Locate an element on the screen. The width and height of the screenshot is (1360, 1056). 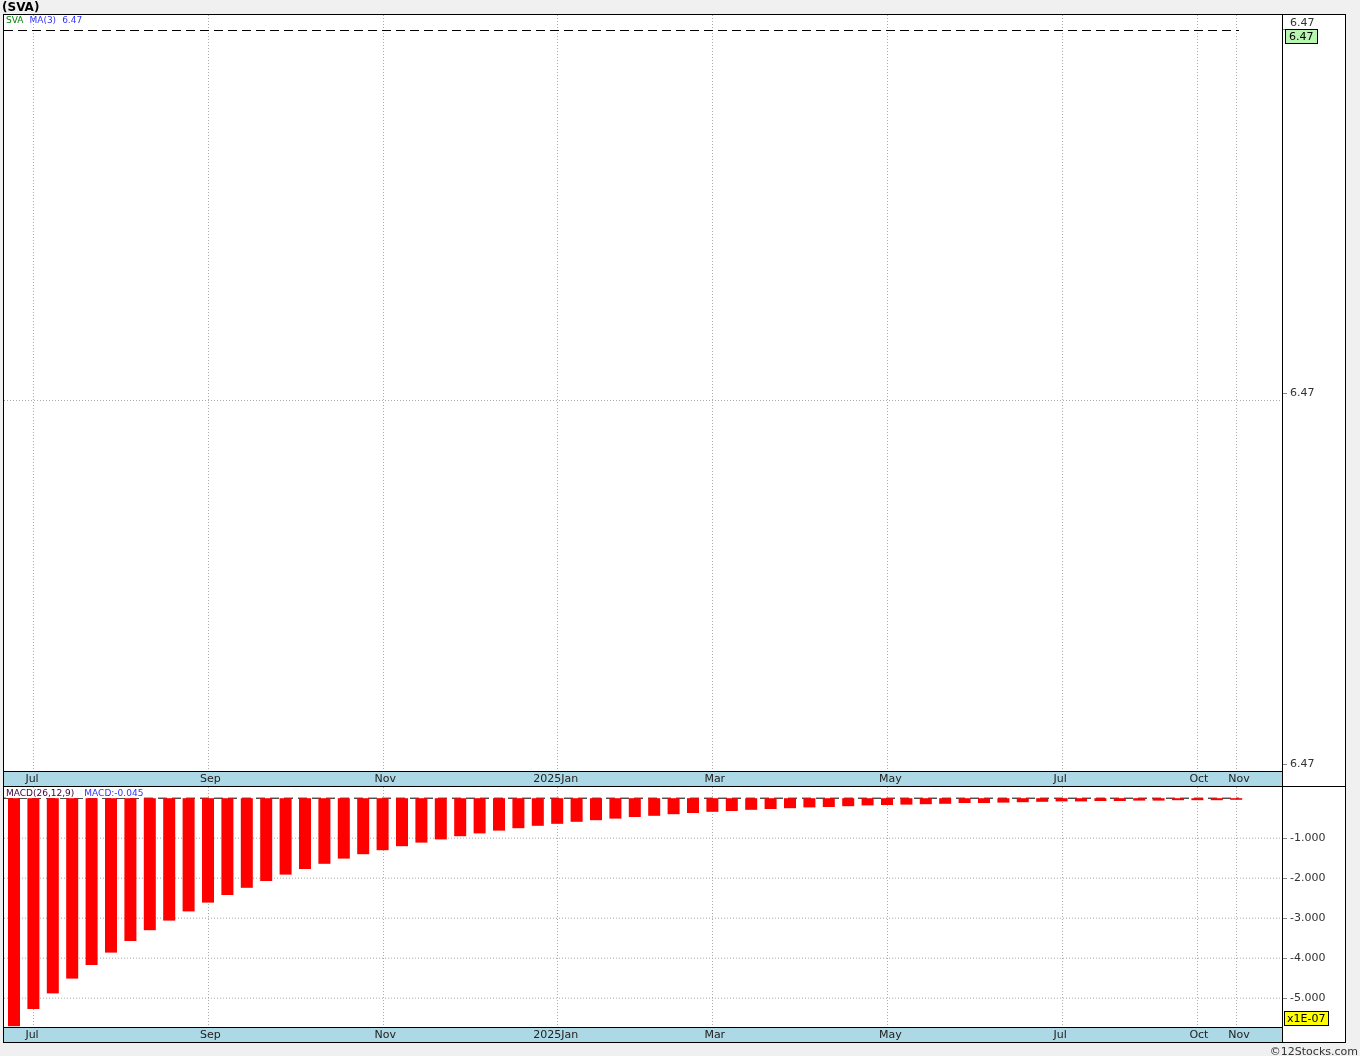
copyright-text: ©12Stocks.com is located at coordinates (1313, 1050).